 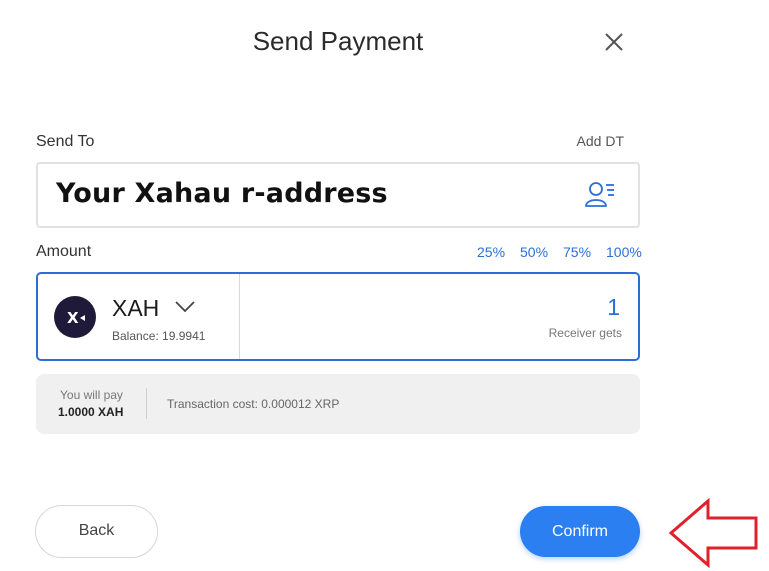 I want to click on chevron-down-icon, so click(x=185, y=307).